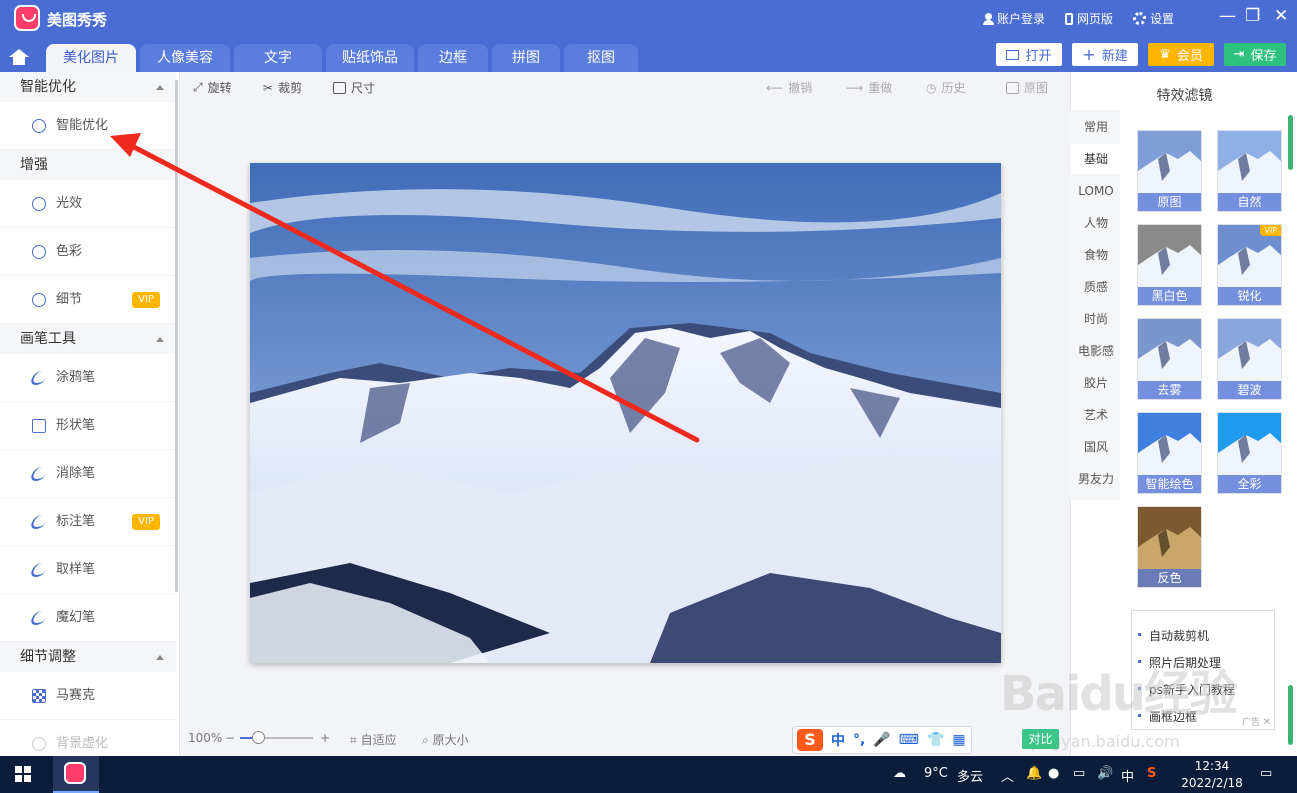 The image size is (1297, 793). What do you see at coordinates (1096, 479) in the screenshot?
I see `filter-category: 男友力` at bounding box center [1096, 479].